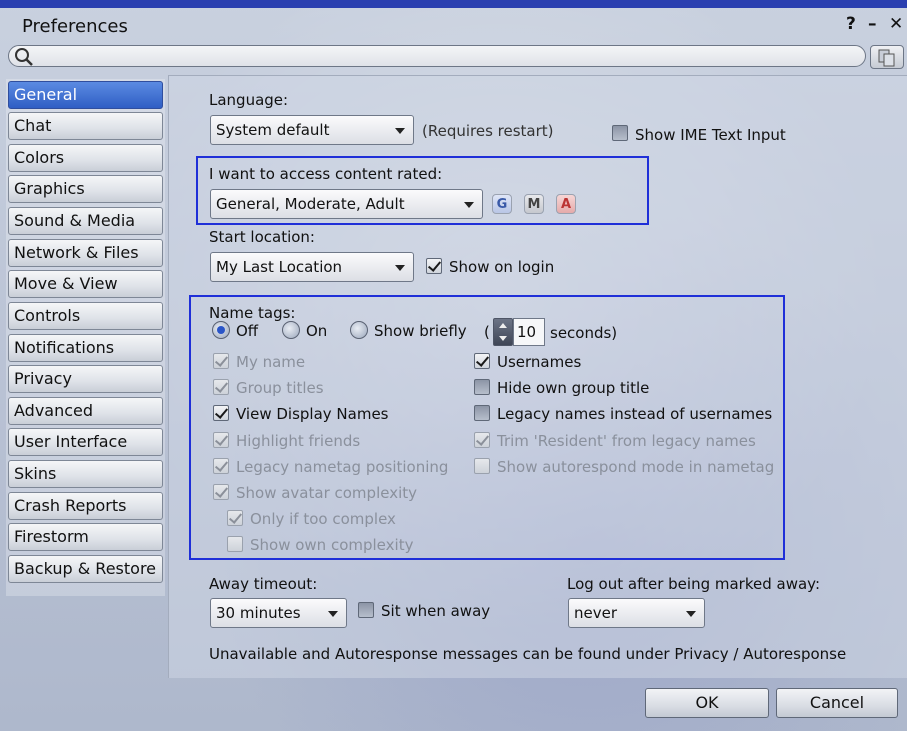 Image resolution: width=907 pixels, height=731 pixels. Describe the element at coordinates (85, 506) in the screenshot. I see `sidebar-item-crash-reports: Crash Reports` at that location.